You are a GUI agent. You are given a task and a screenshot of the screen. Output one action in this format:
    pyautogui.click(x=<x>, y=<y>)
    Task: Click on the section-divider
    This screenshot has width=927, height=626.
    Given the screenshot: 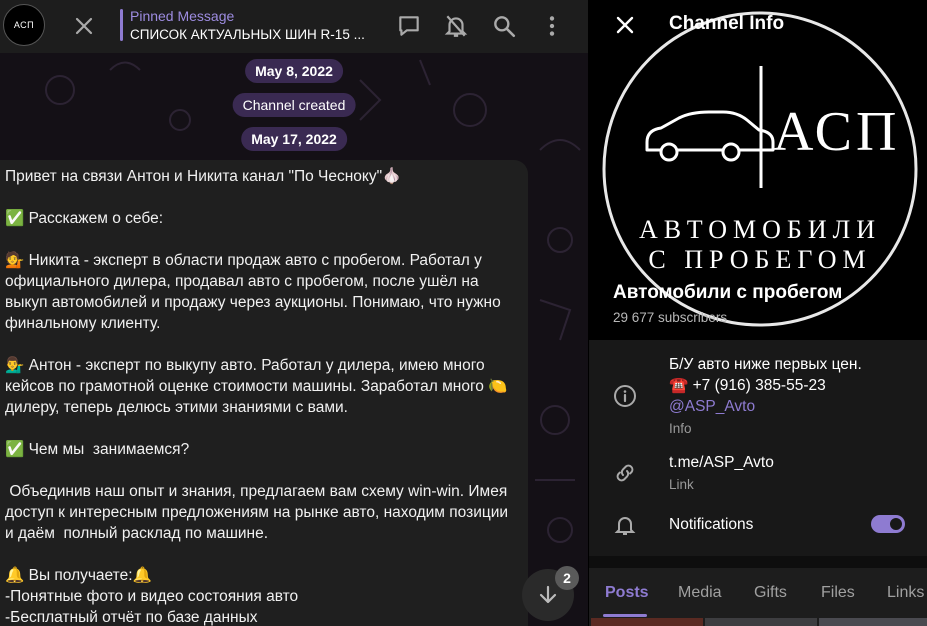 What is the action you would take?
    pyautogui.click(x=758, y=562)
    